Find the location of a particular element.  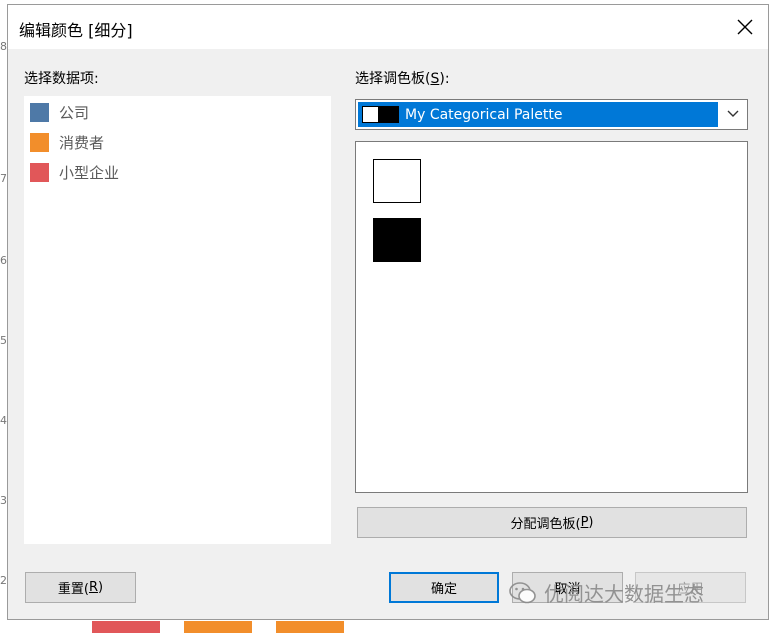

palette-select-text: My Categorical Palette is located at coordinates (484, 114).